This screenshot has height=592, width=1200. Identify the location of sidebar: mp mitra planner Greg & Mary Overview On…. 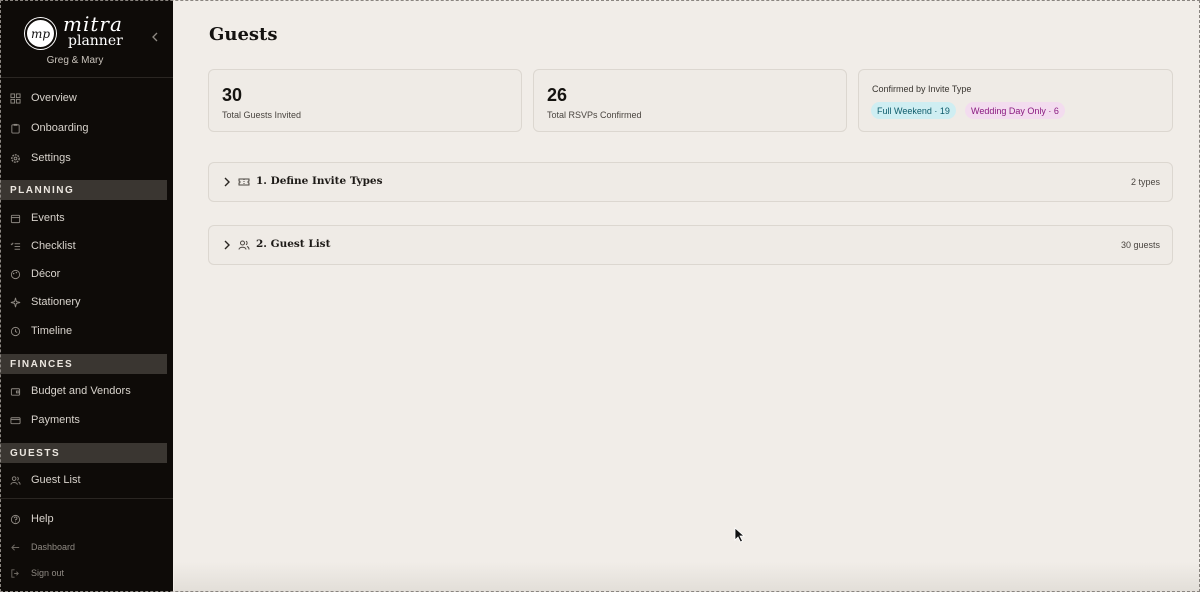
(86, 296).